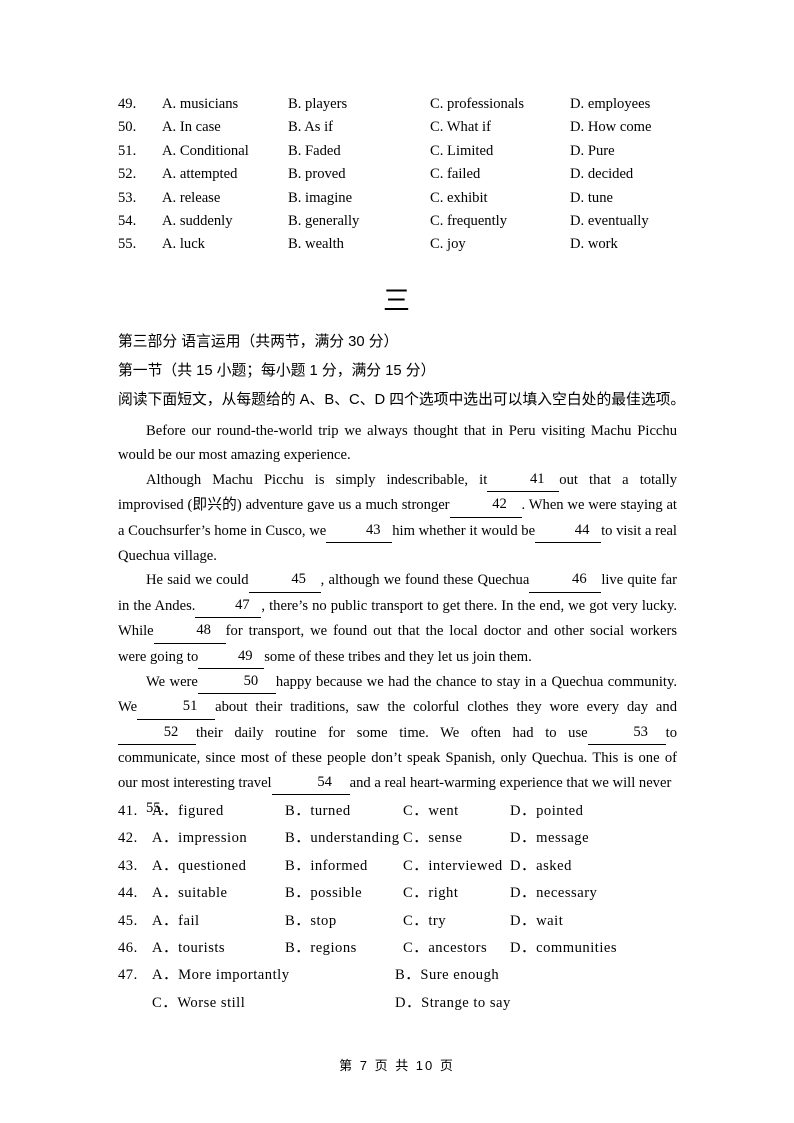 The image size is (794, 1123). Describe the element at coordinates (342, 838) in the screenshot. I see `option-choice-b: B．understanding` at that location.